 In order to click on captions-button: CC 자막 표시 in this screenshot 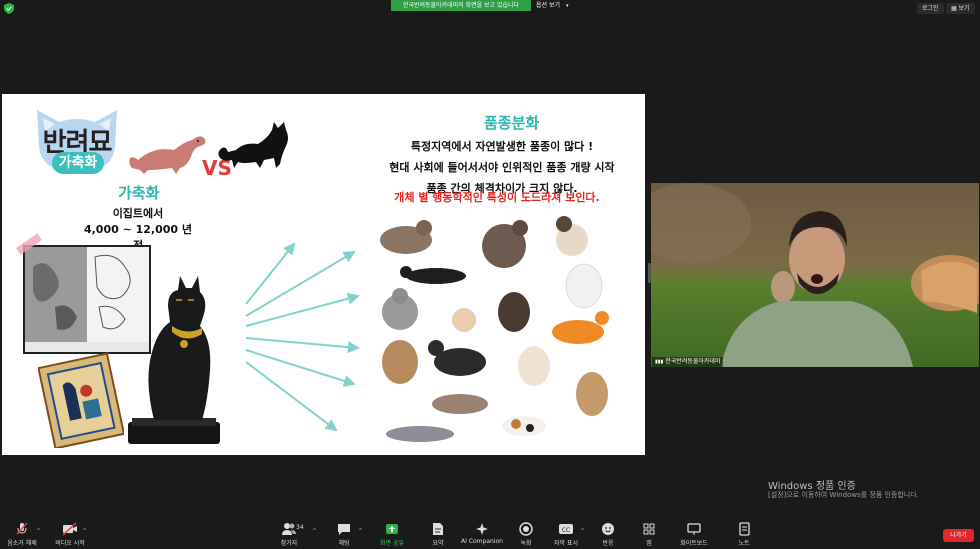, I will do `click(566, 534)`.